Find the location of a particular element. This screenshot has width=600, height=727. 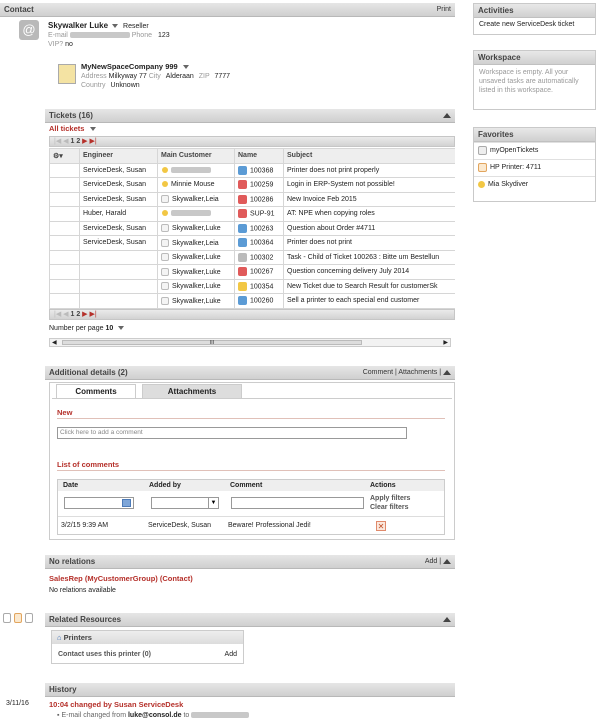

ticket-number: 100260 is located at coordinates (262, 301).